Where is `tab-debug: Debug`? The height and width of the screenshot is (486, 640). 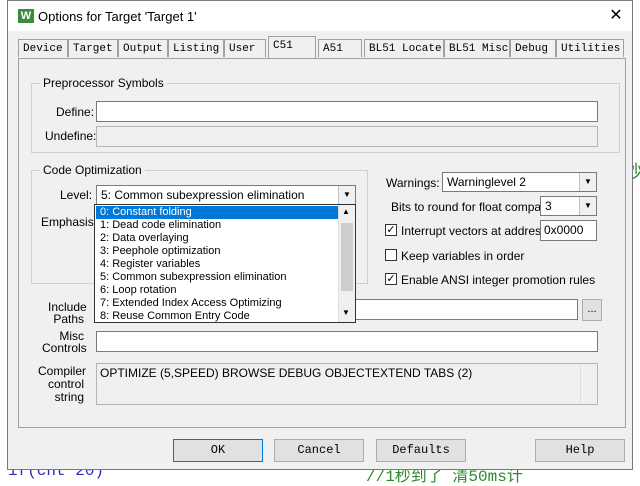 tab-debug: Debug is located at coordinates (533, 48).